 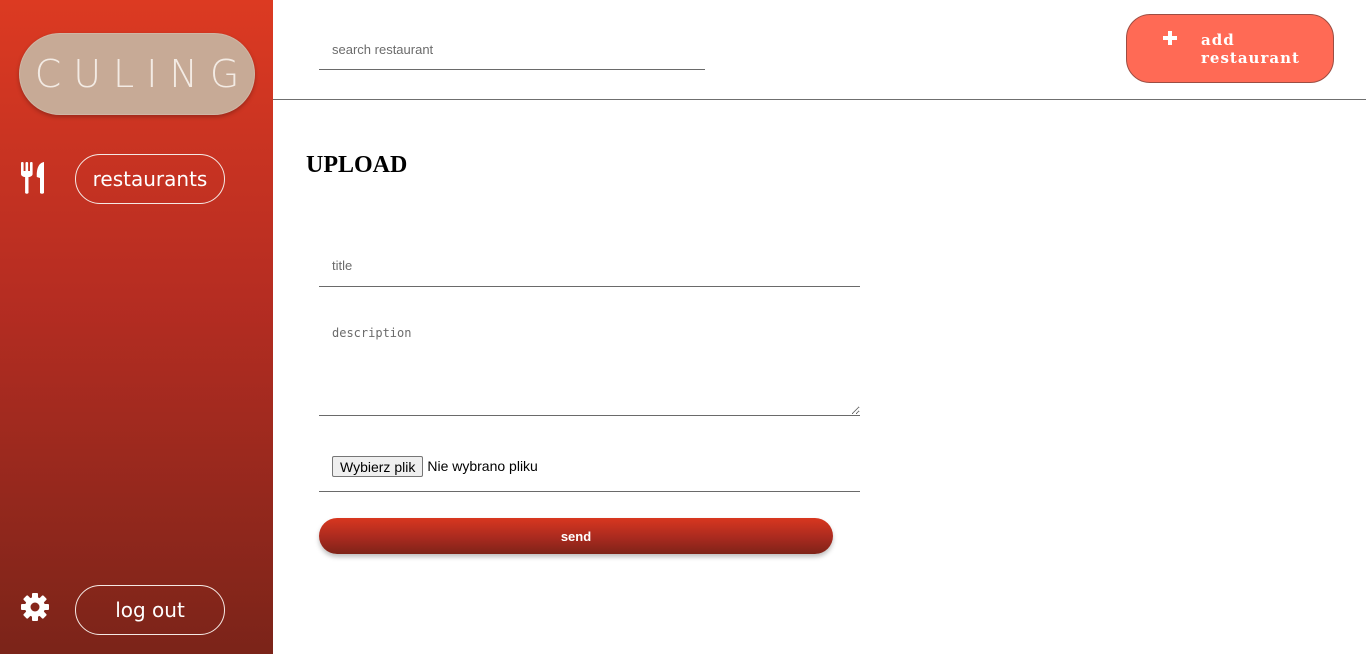 I want to click on send-button: send, so click(x=576, y=536).